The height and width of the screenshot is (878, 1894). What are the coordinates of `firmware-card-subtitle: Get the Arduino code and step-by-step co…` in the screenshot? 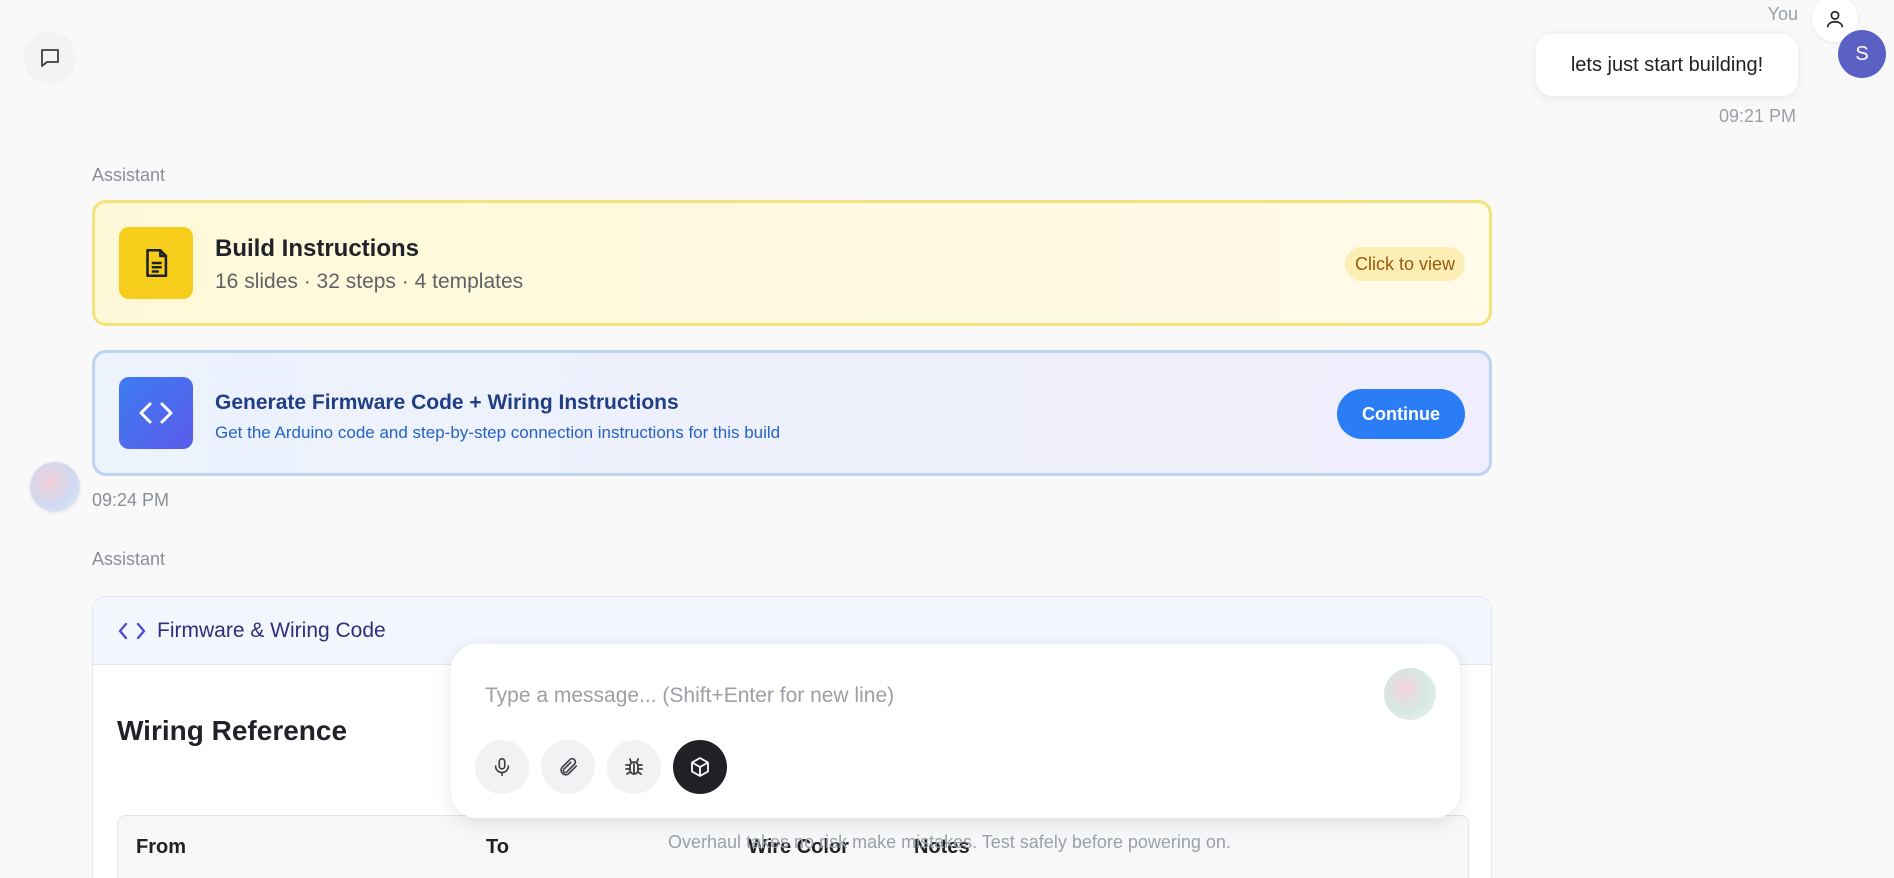 It's located at (498, 432).